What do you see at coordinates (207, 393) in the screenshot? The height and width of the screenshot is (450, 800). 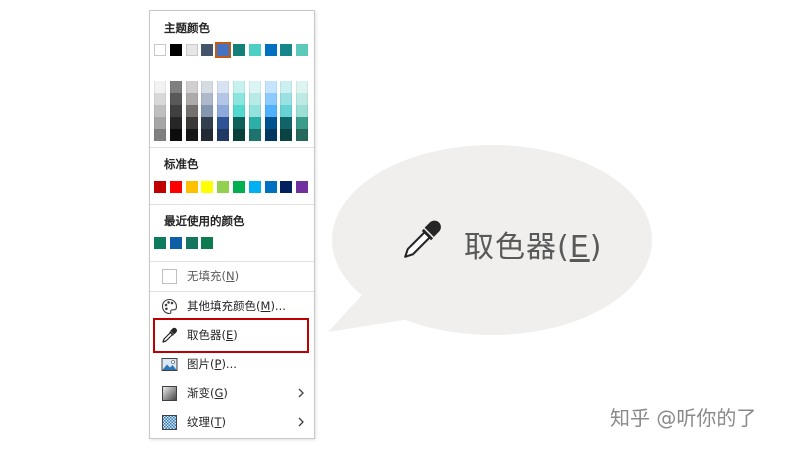 I see `gradient-label: 渐变(G)` at bounding box center [207, 393].